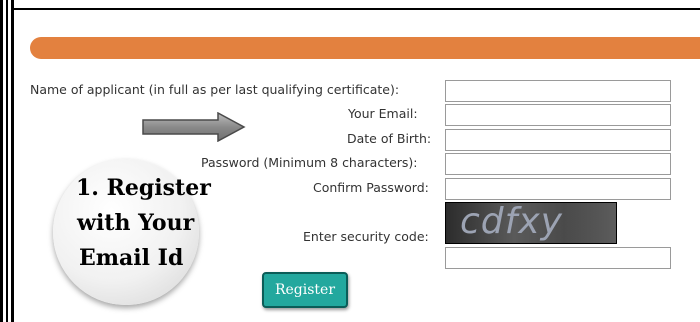  Describe the element at coordinates (194, 127) in the screenshot. I see `right-arrow-icon` at that location.